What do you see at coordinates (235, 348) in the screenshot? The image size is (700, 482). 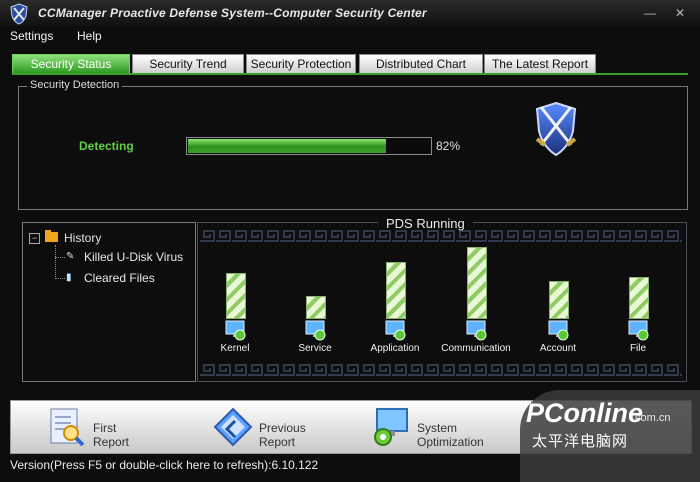 I see `pds-bar-label: Kernel` at bounding box center [235, 348].